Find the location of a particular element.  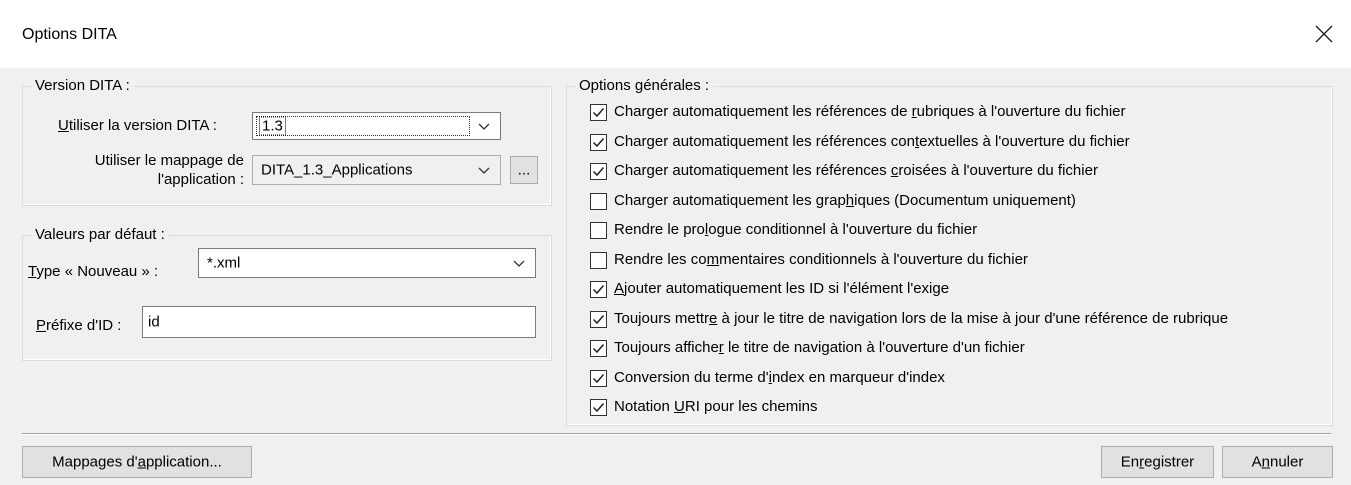

id-prefix-value: id is located at coordinates (154, 322).